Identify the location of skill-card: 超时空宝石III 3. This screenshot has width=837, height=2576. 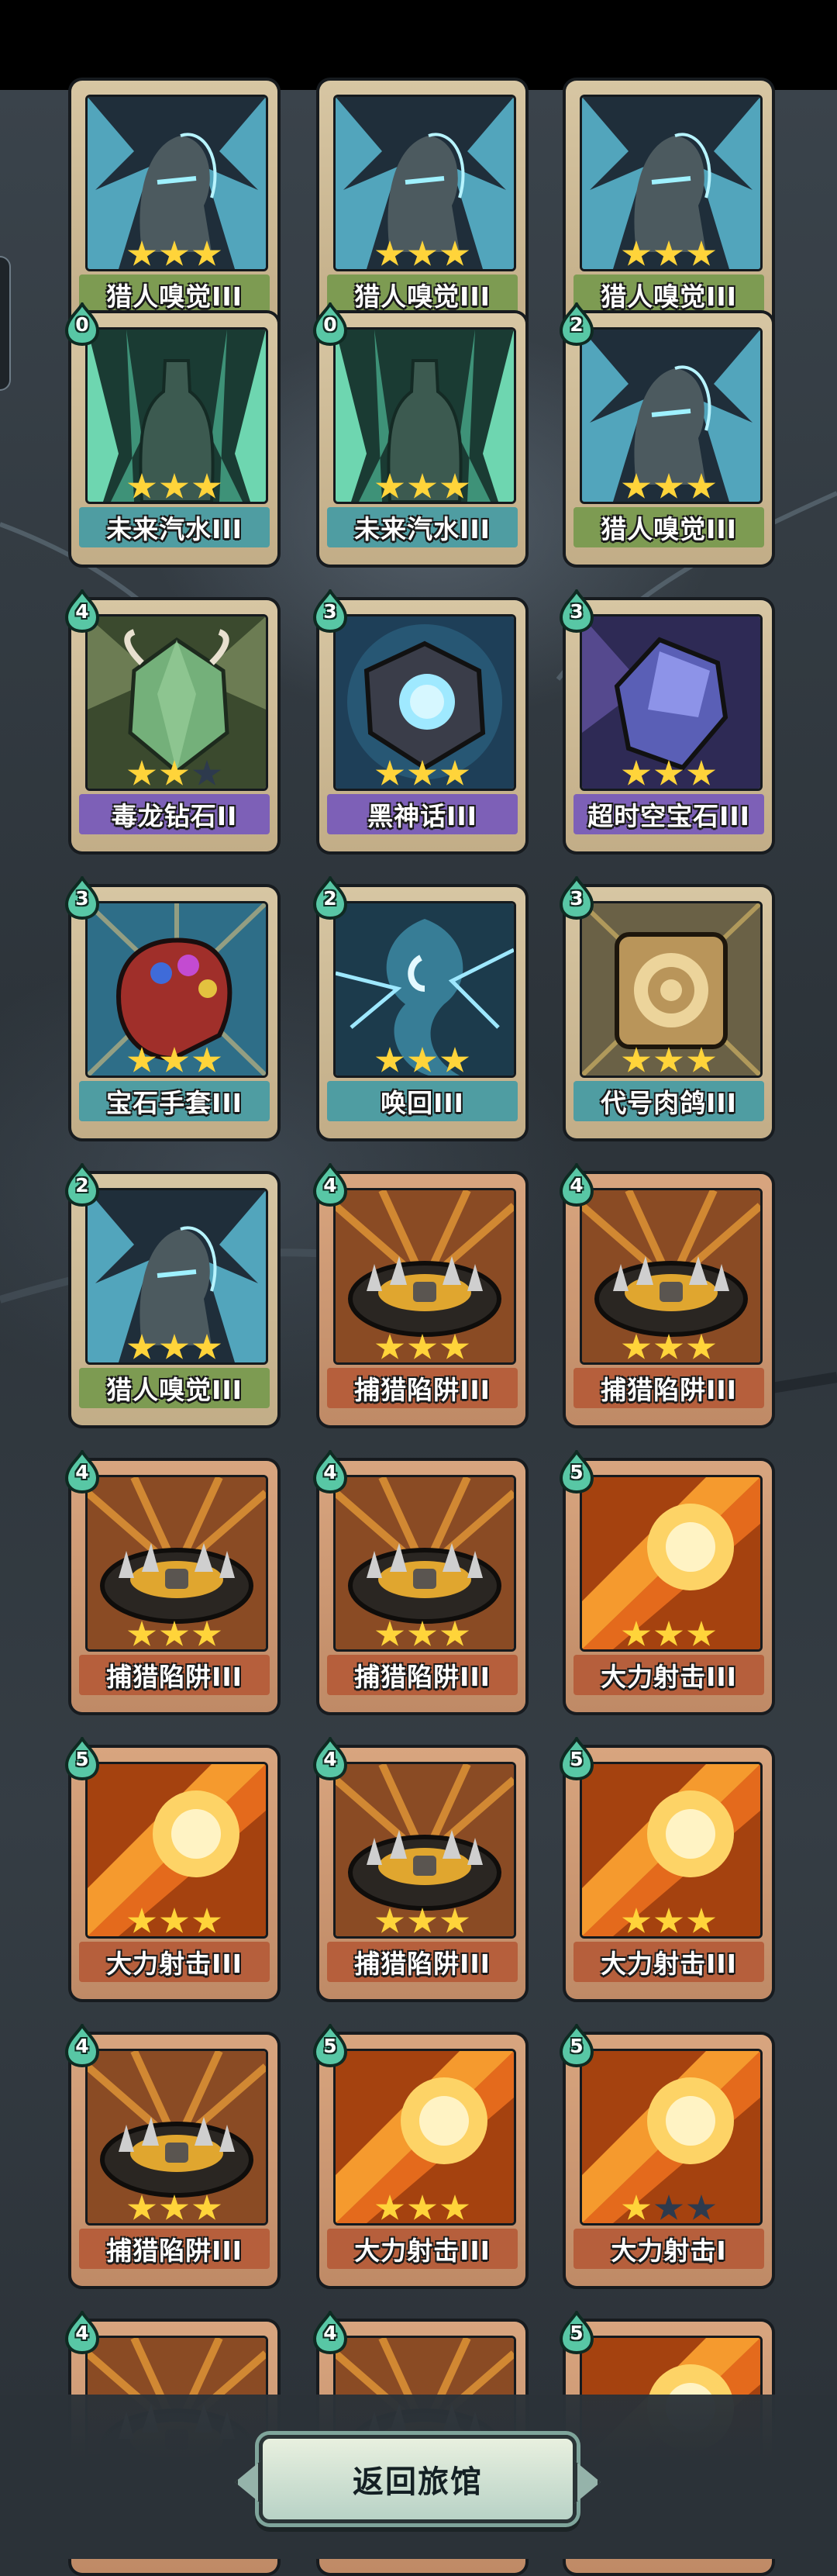
(667, 722).